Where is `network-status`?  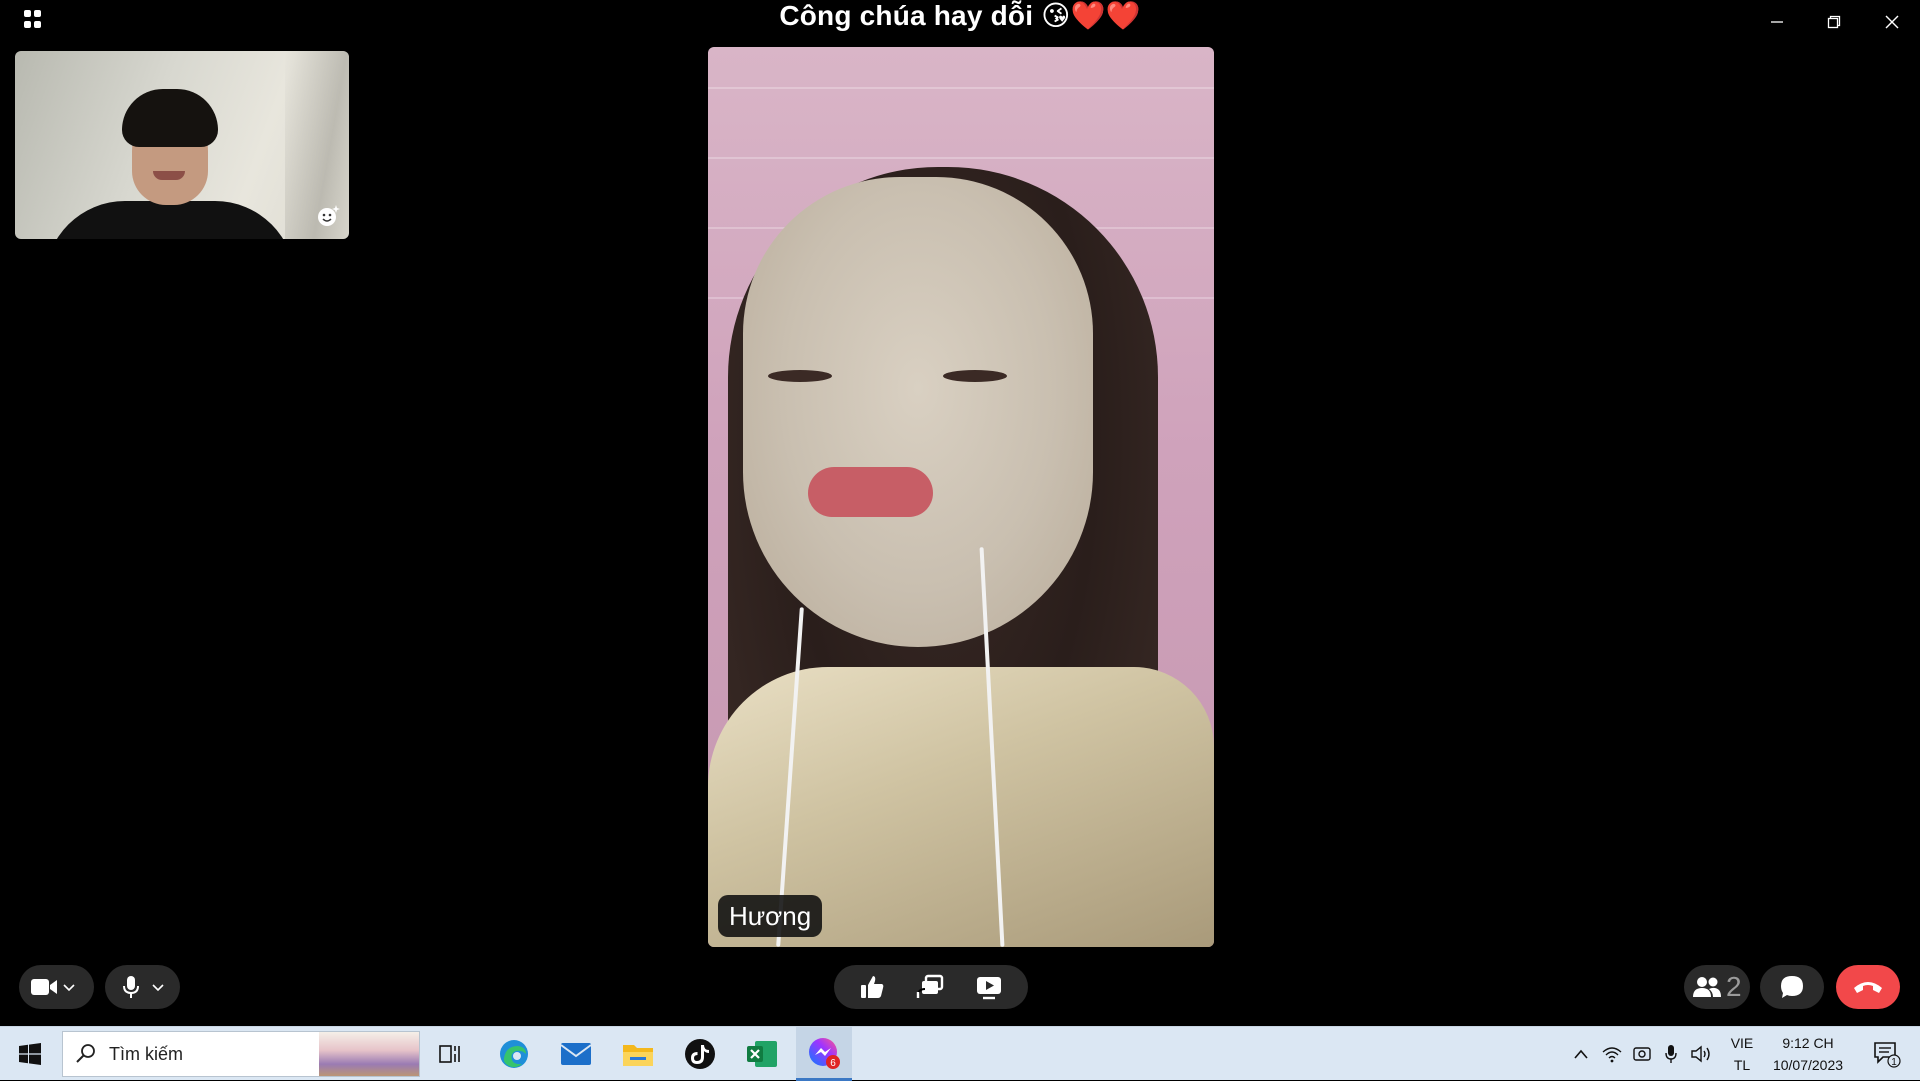
network-status is located at coordinates (1612, 1054).